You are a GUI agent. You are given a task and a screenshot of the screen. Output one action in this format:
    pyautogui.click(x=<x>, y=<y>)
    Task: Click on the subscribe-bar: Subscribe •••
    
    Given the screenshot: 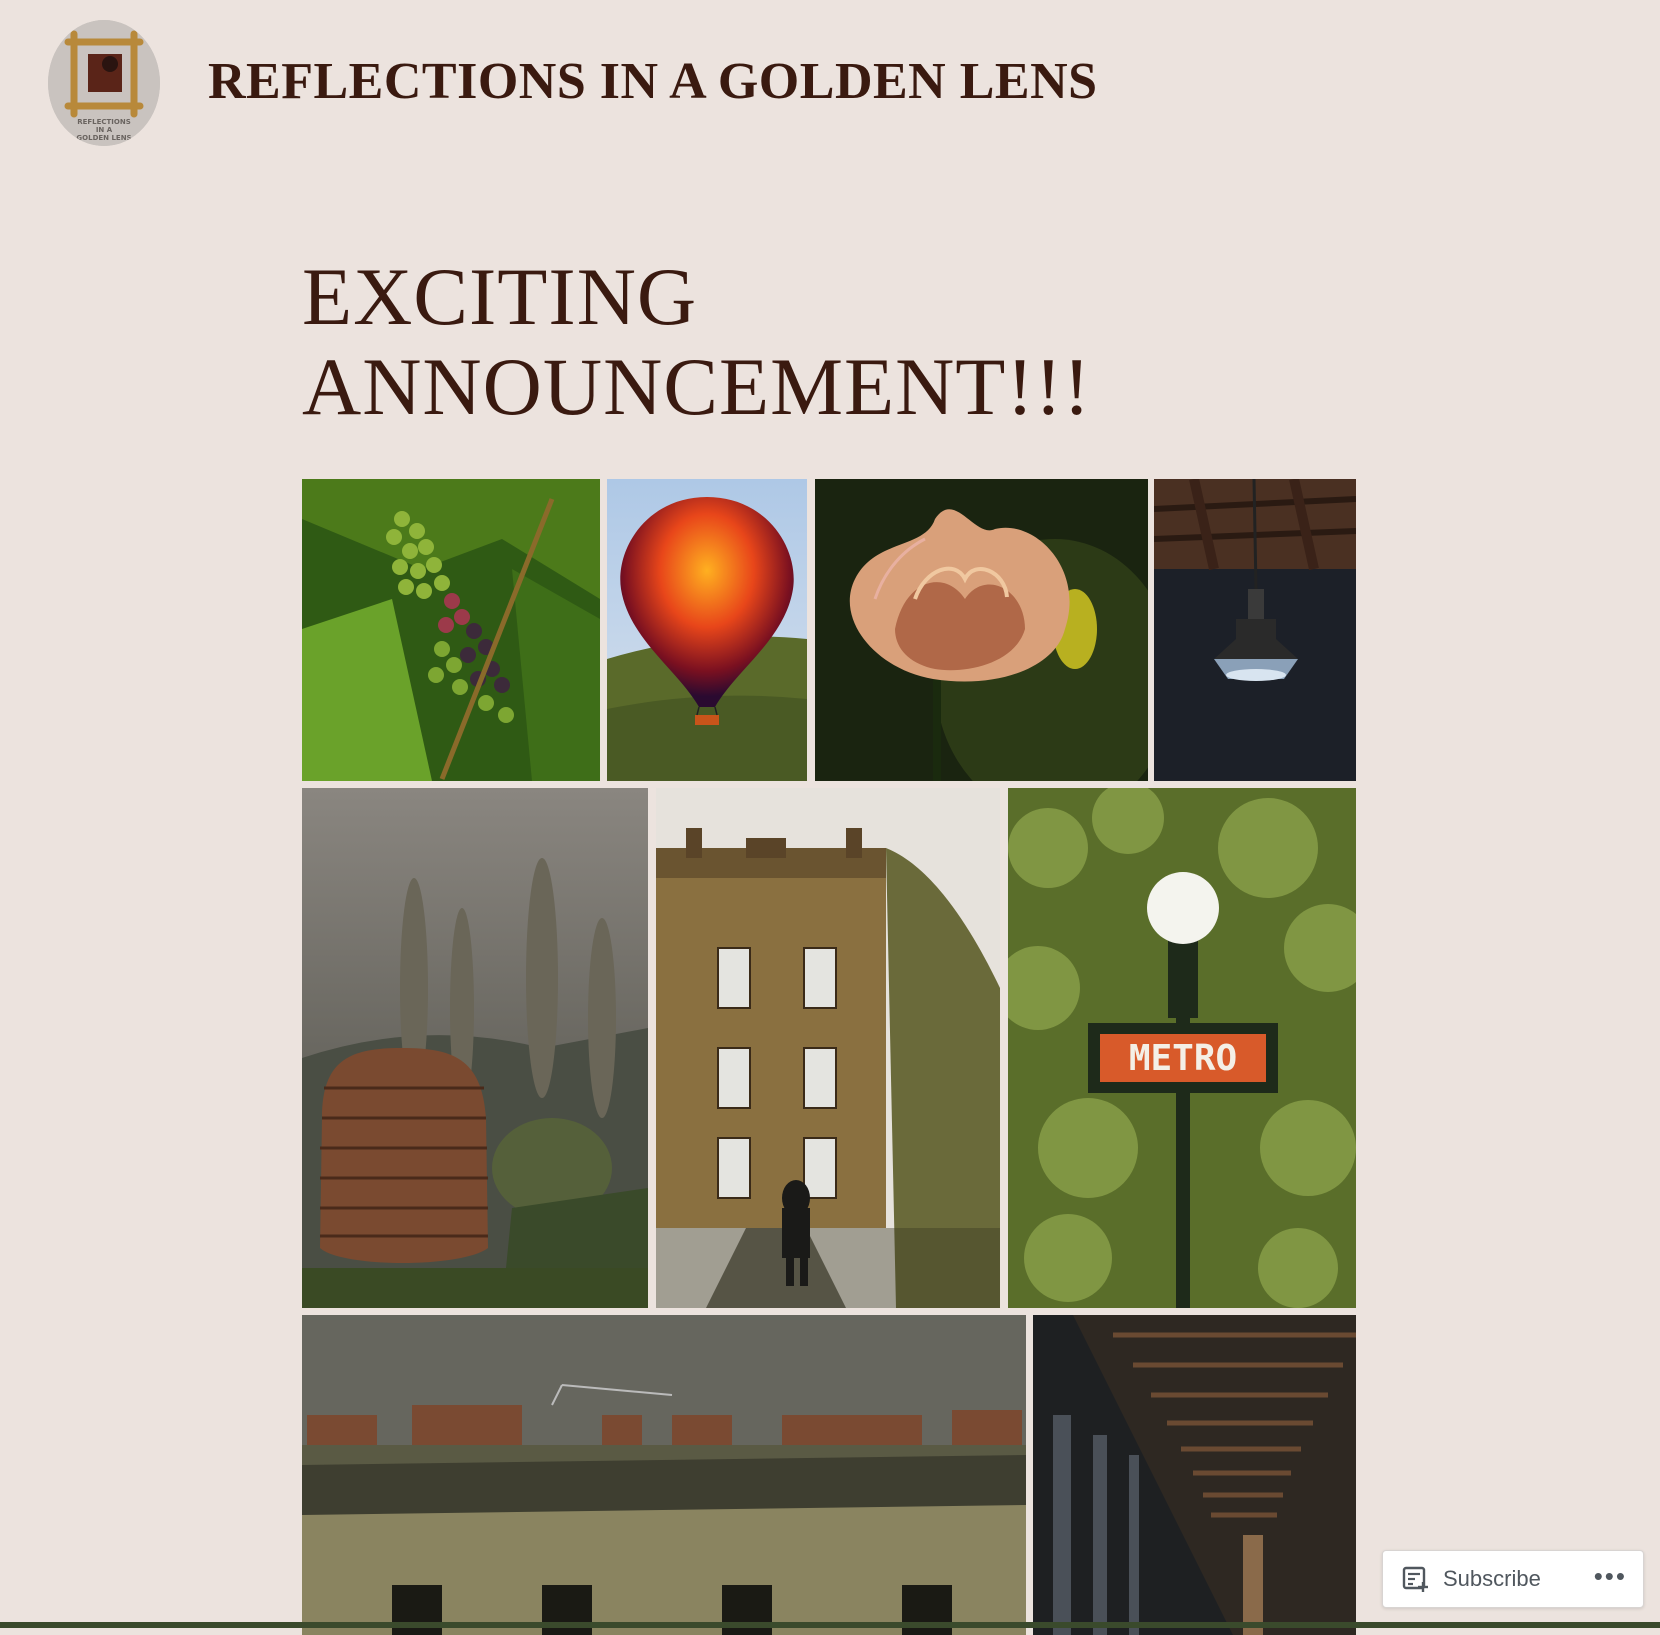 What is the action you would take?
    pyautogui.click(x=1513, y=1579)
    